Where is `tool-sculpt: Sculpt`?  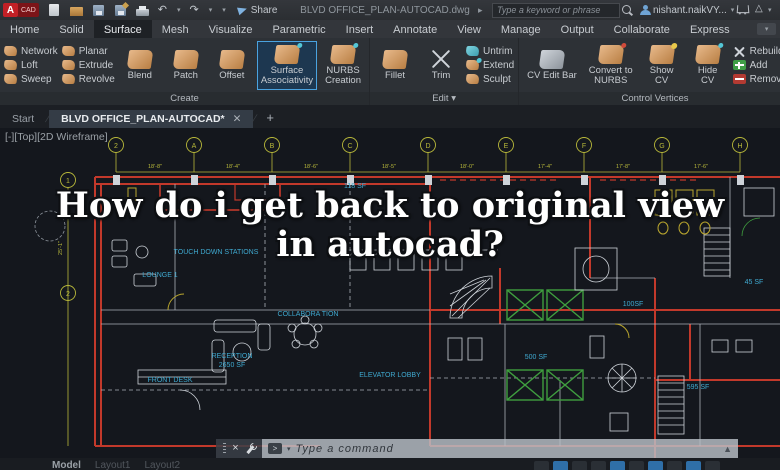
tool-sculpt: Sculpt is located at coordinates (489, 79).